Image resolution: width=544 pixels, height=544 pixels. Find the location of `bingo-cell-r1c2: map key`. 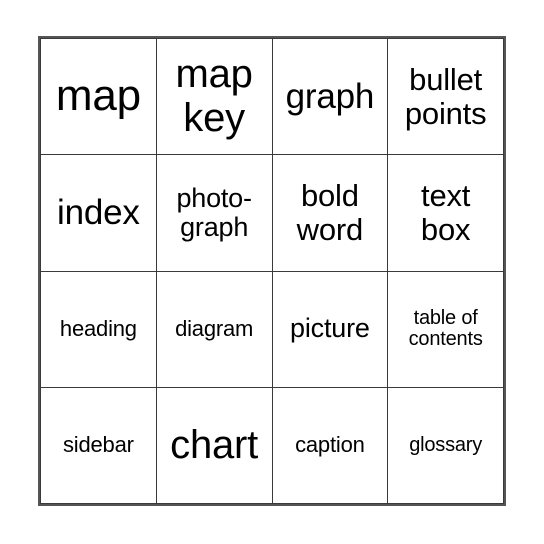

bingo-cell-r1c2: map key is located at coordinates (214, 96).